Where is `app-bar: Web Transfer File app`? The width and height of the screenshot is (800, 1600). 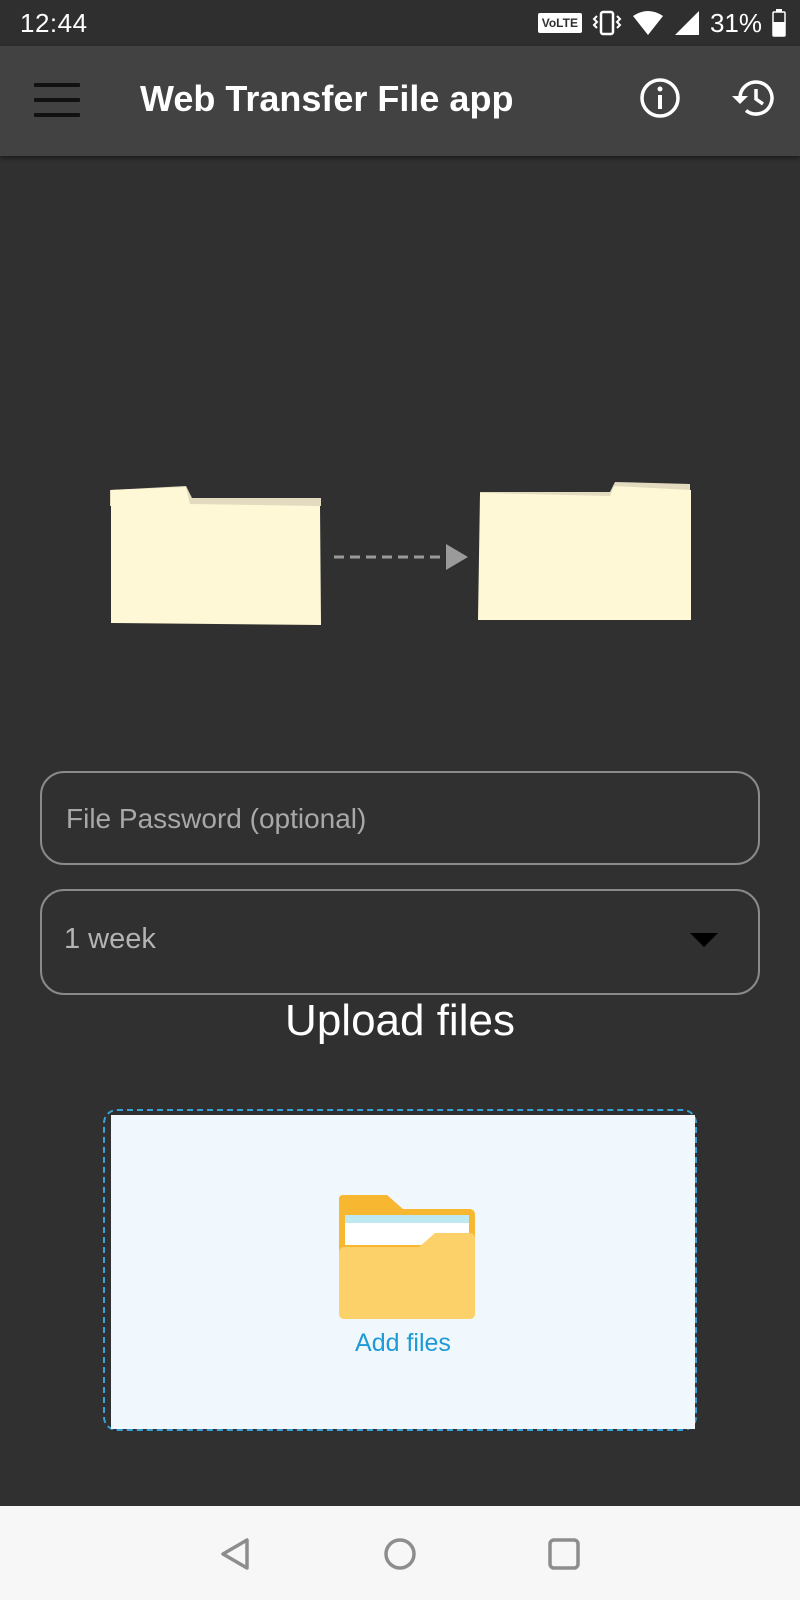
app-bar: Web Transfer File app is located at coordinates (400, 101).